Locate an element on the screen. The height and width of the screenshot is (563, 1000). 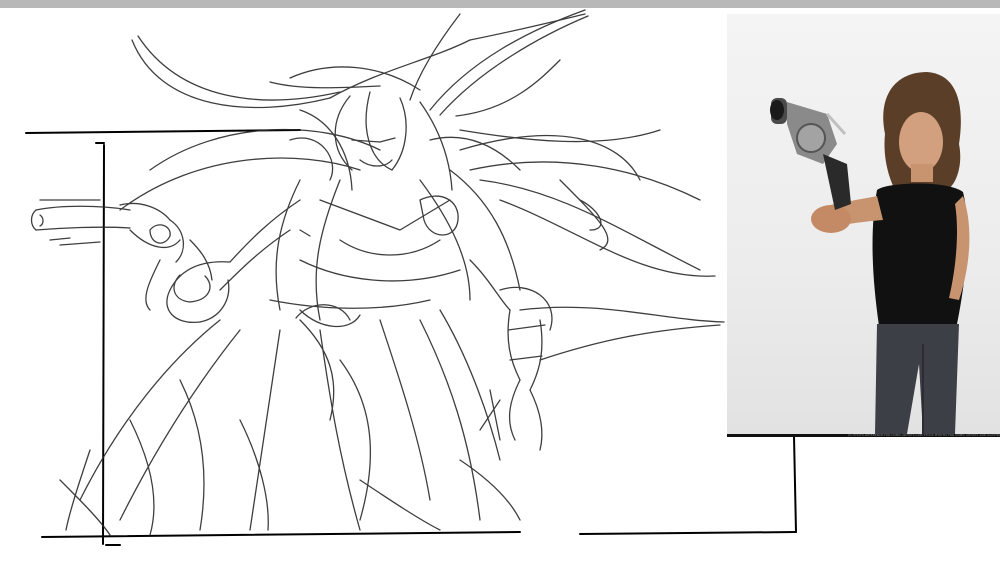
photo-icon is located at coordinates (870, 253).